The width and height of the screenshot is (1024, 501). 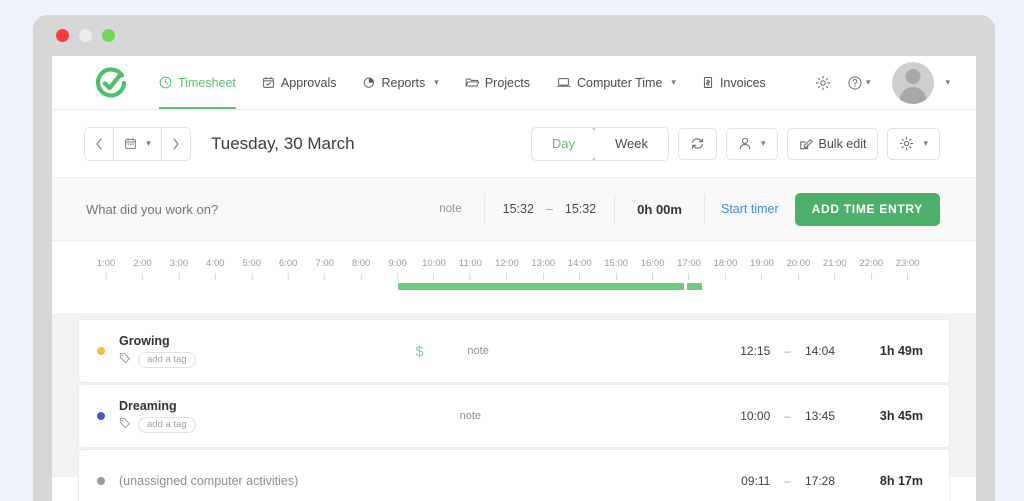 What do you see at coordinates (176, 144) in the screenshot?
I see `next-day-button` at bounding box center [176, 144].